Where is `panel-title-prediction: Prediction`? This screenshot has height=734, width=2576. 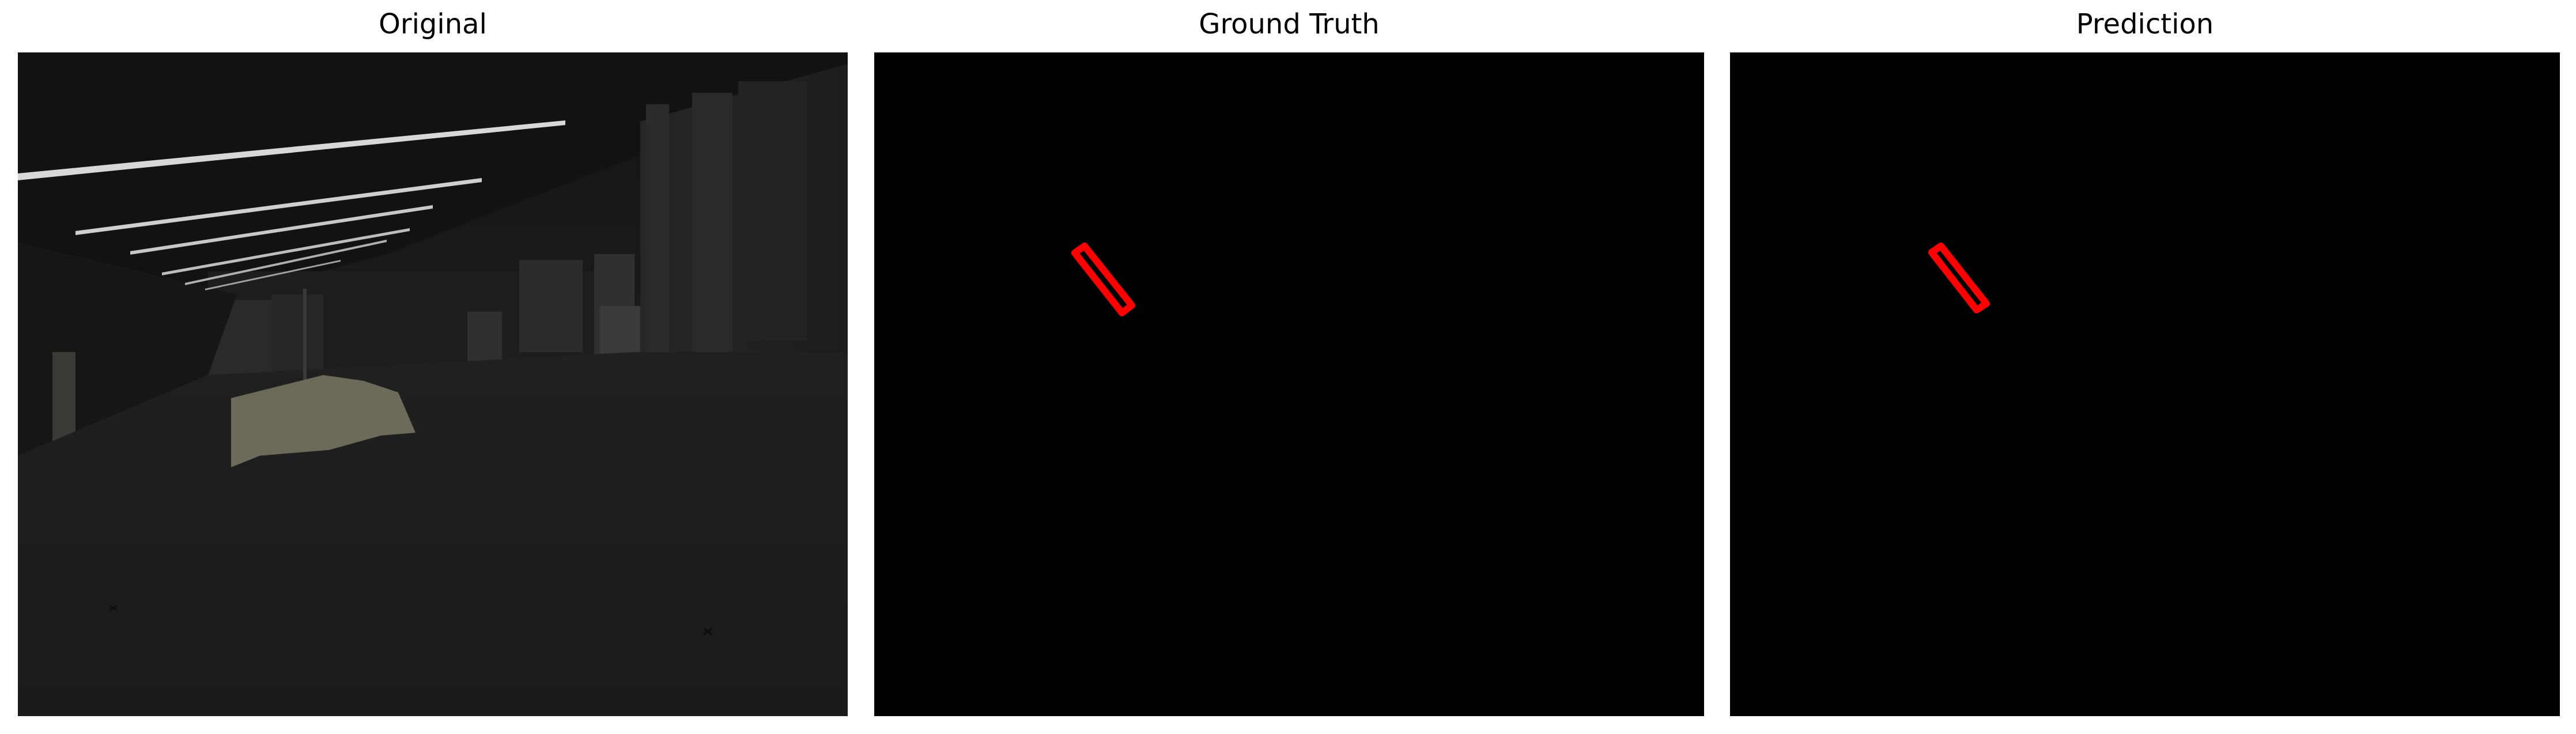 panel-title-prediction: Prediction is located at coordinates (2145, 24).